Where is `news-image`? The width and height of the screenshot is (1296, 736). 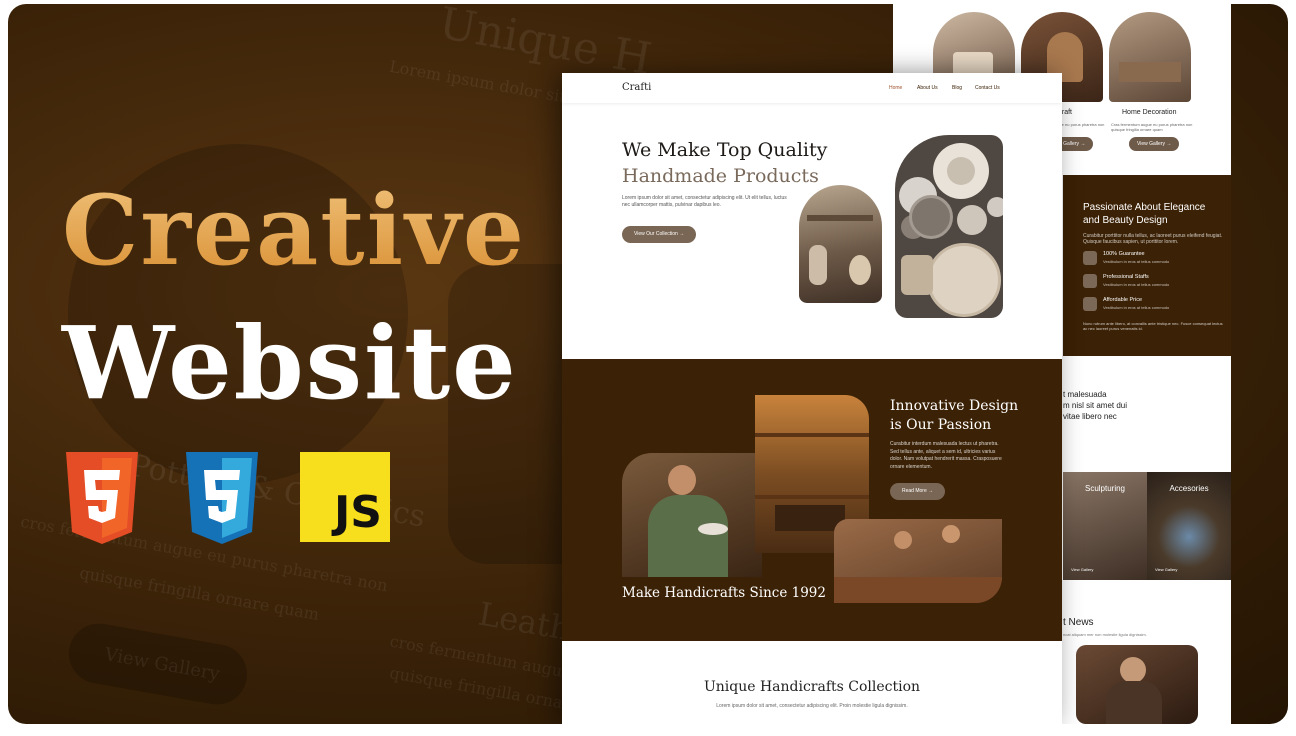 news-image is located at coordinates (1137, 684).